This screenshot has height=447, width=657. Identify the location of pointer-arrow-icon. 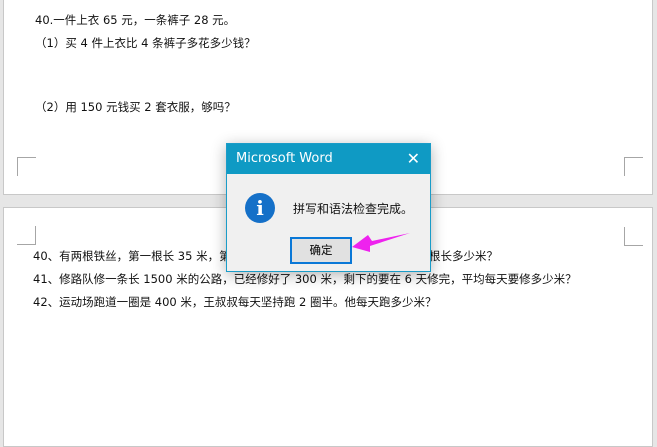
(381, 242).